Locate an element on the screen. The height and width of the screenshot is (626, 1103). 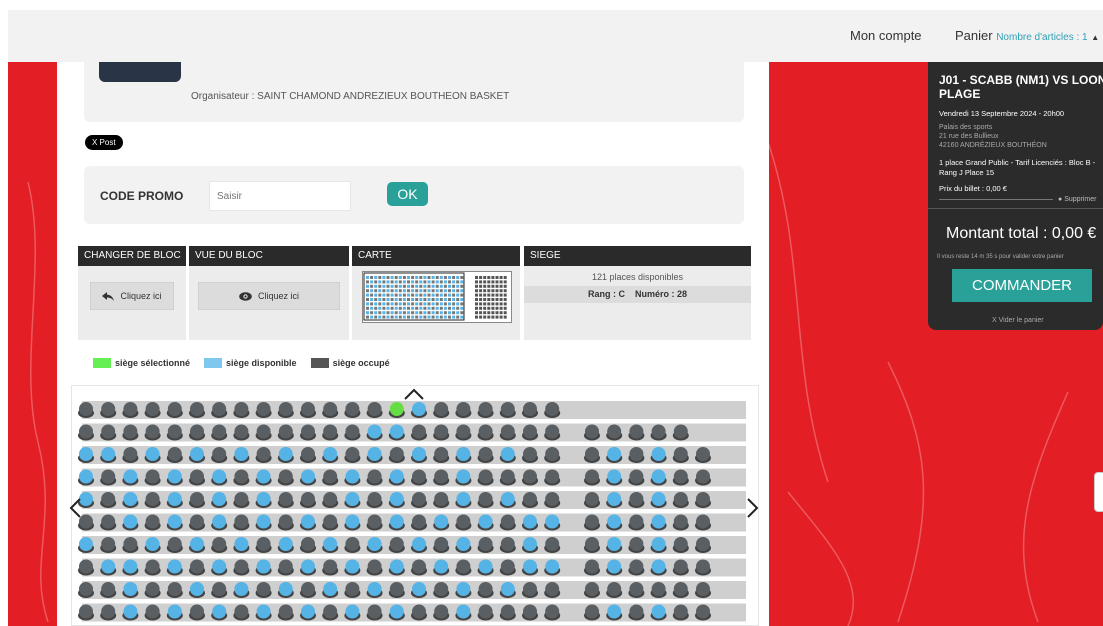
cart-link: Panier Nombre d'articles : 1 ▲ is located at coordinates (1027, 35).